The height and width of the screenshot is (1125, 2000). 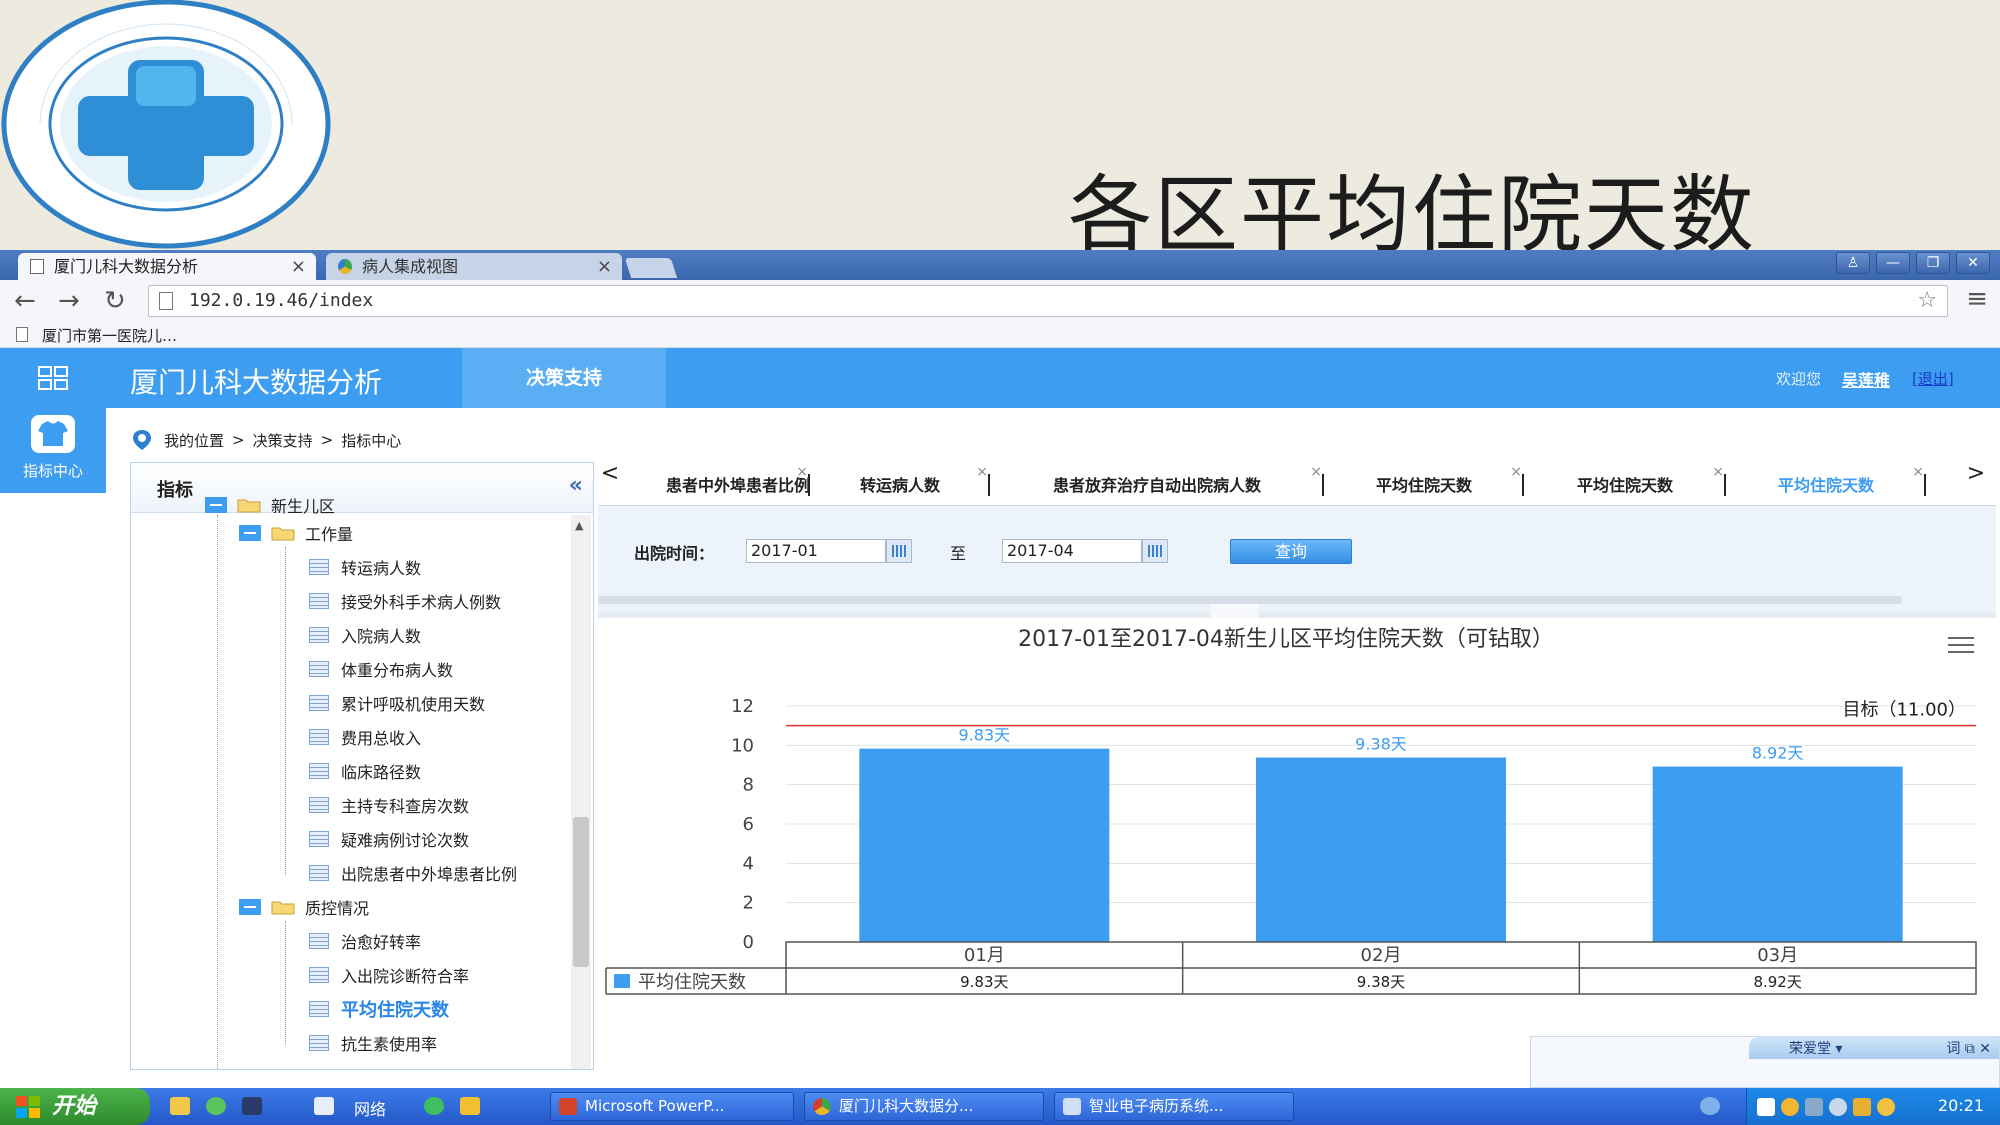 What do you see at coordinates (1790, 1107) in the screenshot?
I see `security-icon` at bounding box center [1790, 1107].